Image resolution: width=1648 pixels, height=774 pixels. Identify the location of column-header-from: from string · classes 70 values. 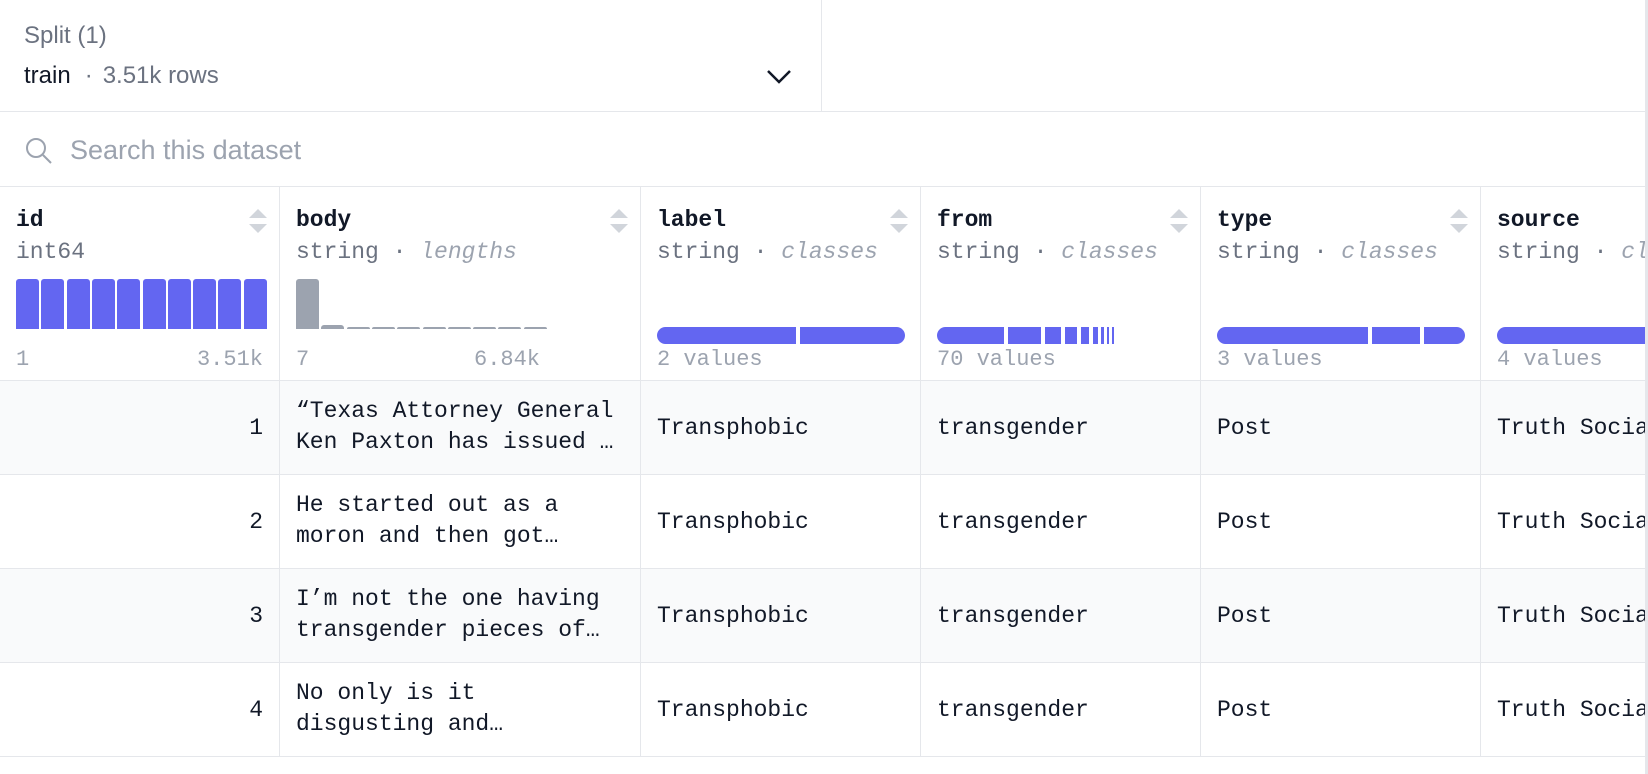
(1061, 284).